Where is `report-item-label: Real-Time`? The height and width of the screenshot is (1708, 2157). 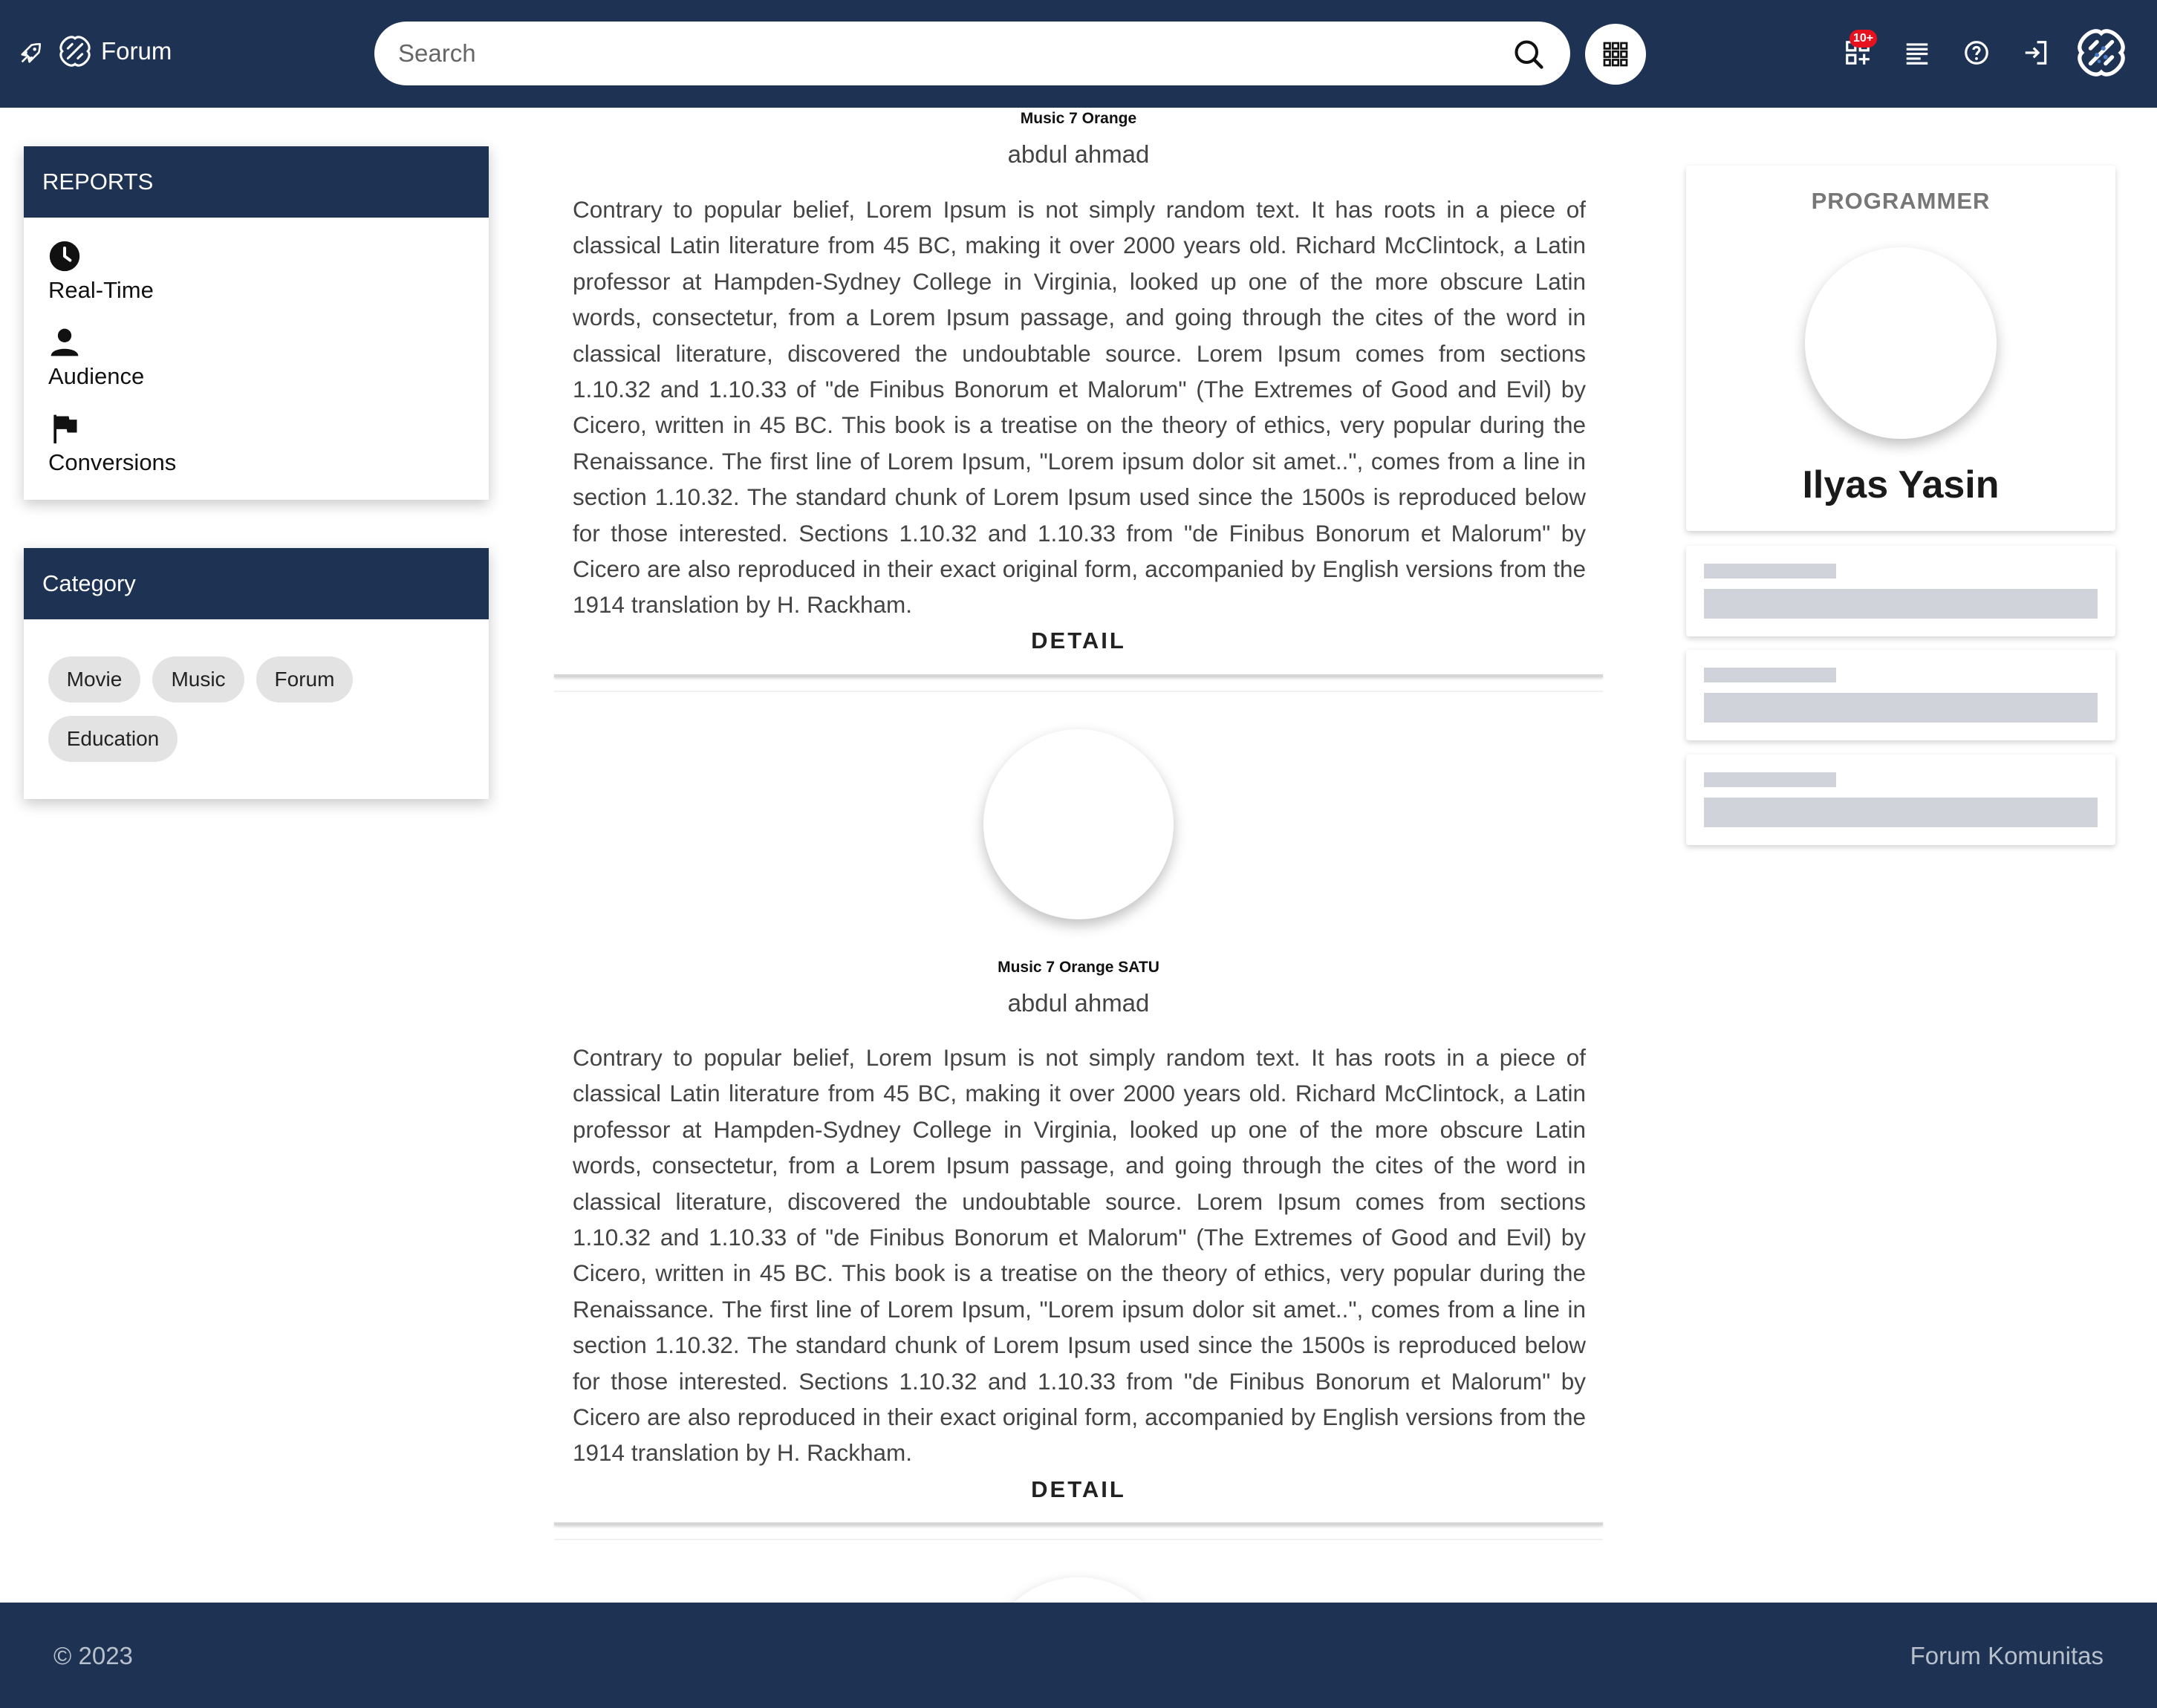 report-item-label: Real-Time is located at coordinates (101, 290).